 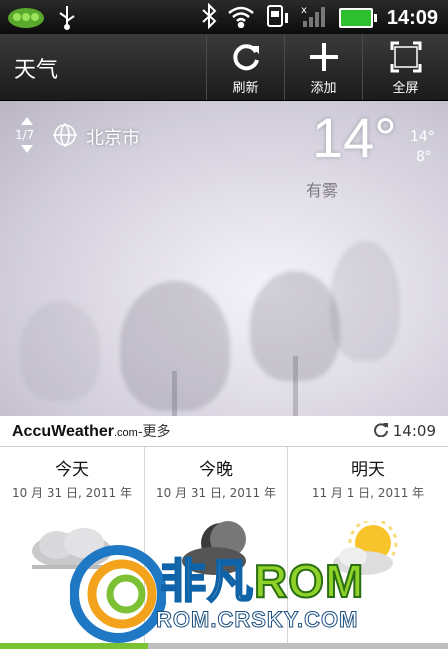 What do you see at coordinates (125, 433) in the screenshot?
I see `accuweather-brand-suffix: .com` at bounding box center [125, 433].